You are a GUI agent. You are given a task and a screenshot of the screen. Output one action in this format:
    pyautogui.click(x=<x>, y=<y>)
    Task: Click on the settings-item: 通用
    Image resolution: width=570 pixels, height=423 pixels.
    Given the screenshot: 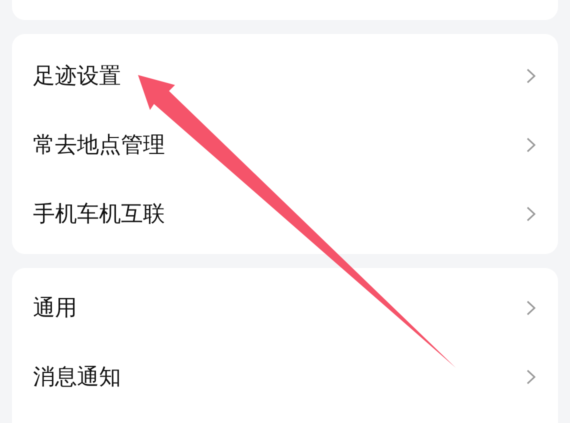 What is the action you would take?
    pyautogui.click(x=55, y=307)
    